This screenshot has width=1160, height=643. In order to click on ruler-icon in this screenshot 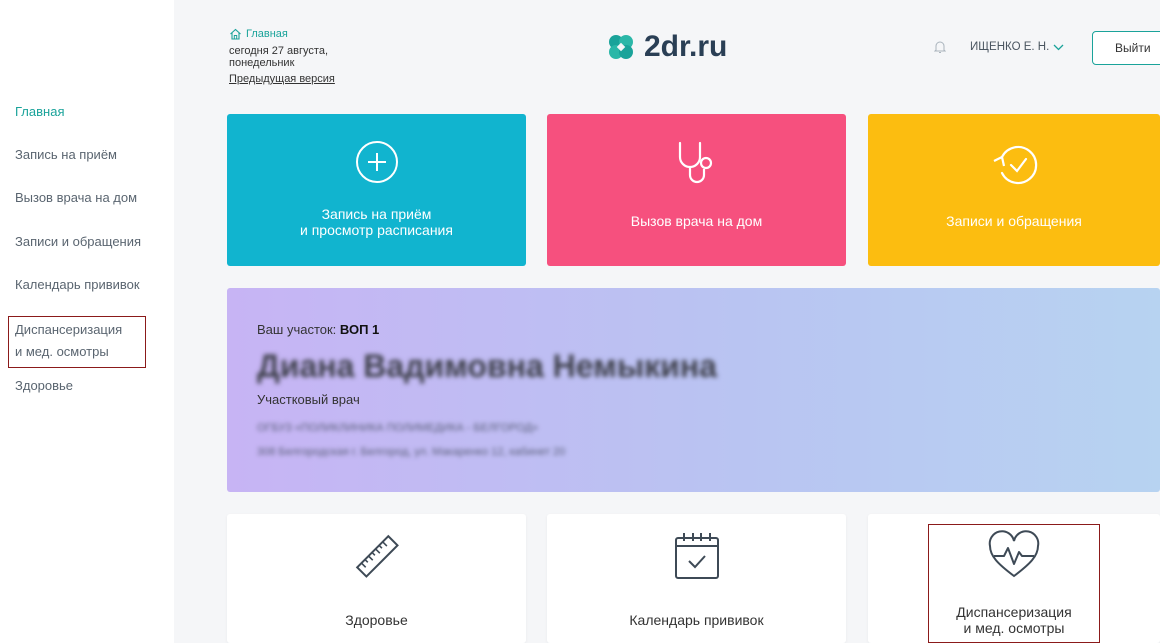, I will do `click(377, 556)`.